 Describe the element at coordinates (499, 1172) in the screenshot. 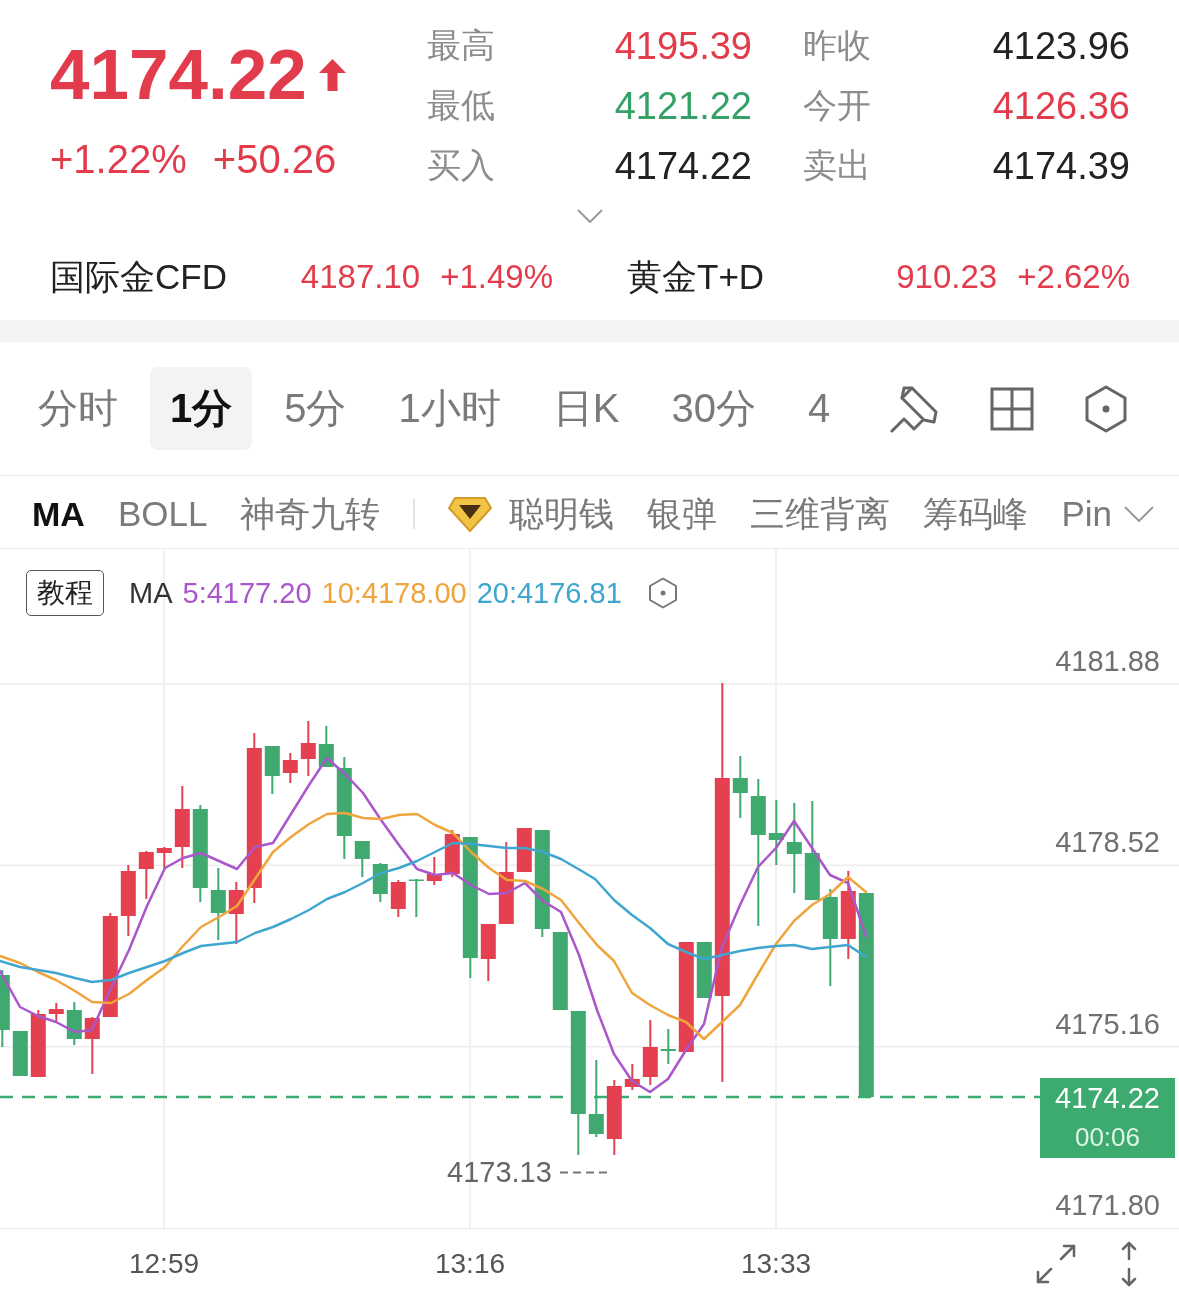

I see `low-price-label: 4173.13` at that location.